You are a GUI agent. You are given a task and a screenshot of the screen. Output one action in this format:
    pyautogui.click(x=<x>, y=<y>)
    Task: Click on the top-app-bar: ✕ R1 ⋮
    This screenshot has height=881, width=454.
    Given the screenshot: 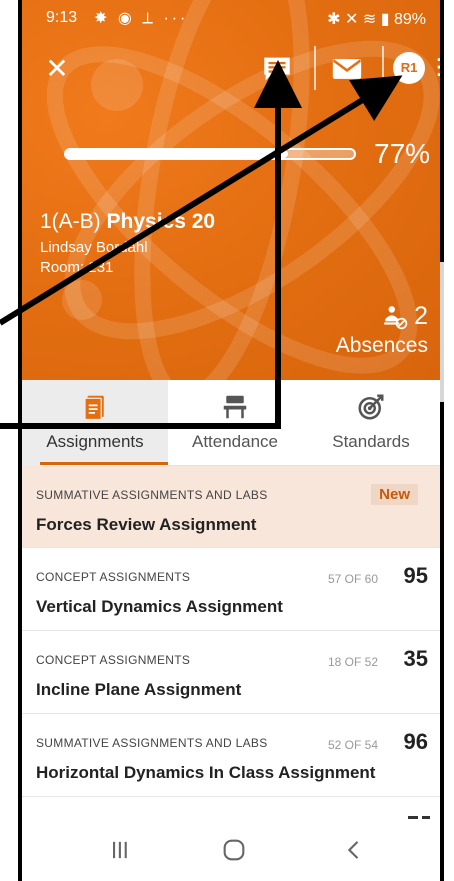 What is the action you would take?
    pyautogui.click(x=231, y=68)
    